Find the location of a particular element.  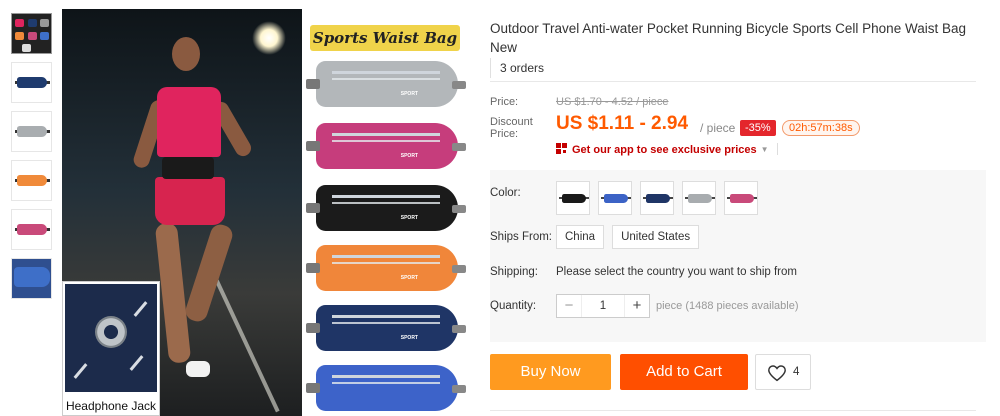

color-swatch-blue is located at coordinates (615, 198).